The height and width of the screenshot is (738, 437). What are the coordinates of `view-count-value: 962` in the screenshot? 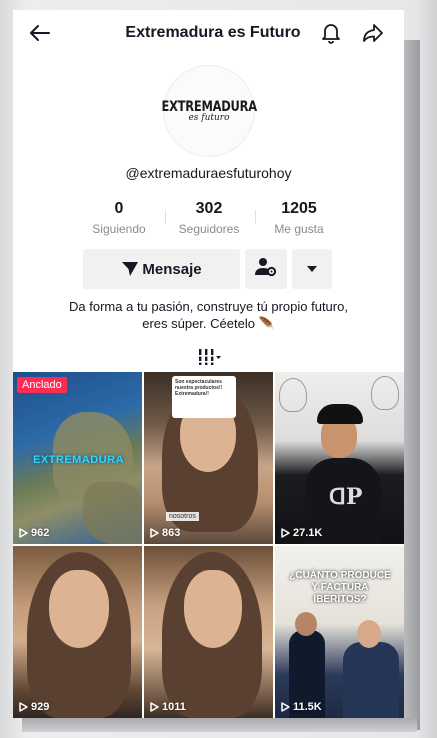 It's located at (40, 533).